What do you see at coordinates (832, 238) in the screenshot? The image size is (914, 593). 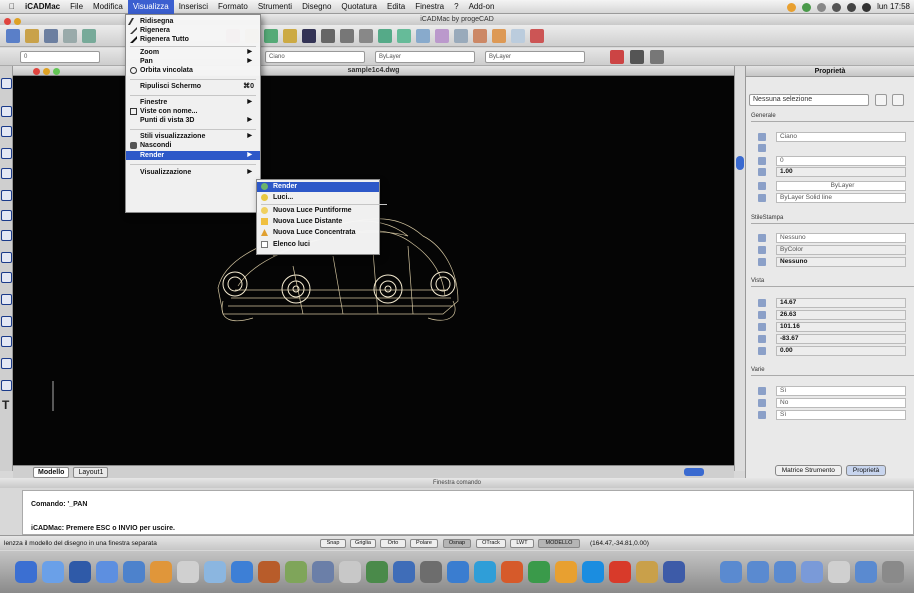 I see `prop-stile-1: Nessuno` at bounding box center [832, 238].